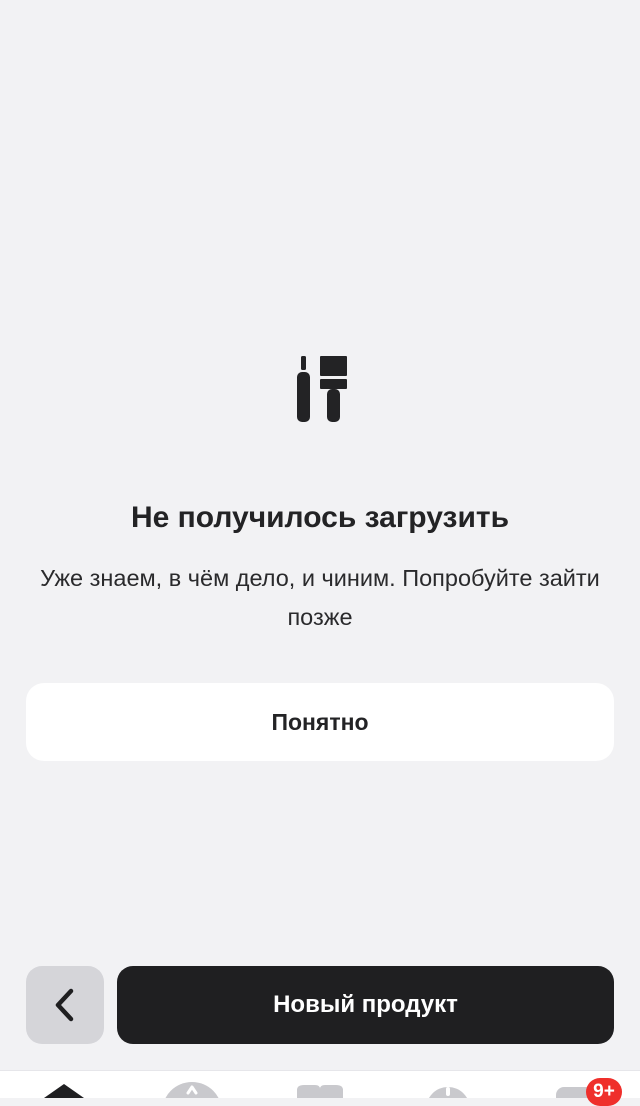  I want to click on new-product-button: Новый продукт, so click(365, 1005).